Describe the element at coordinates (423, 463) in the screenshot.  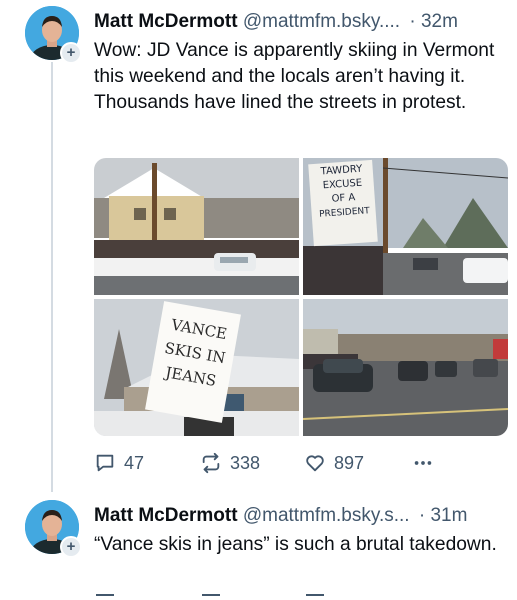
I see `ellipsis-icon` at that location.